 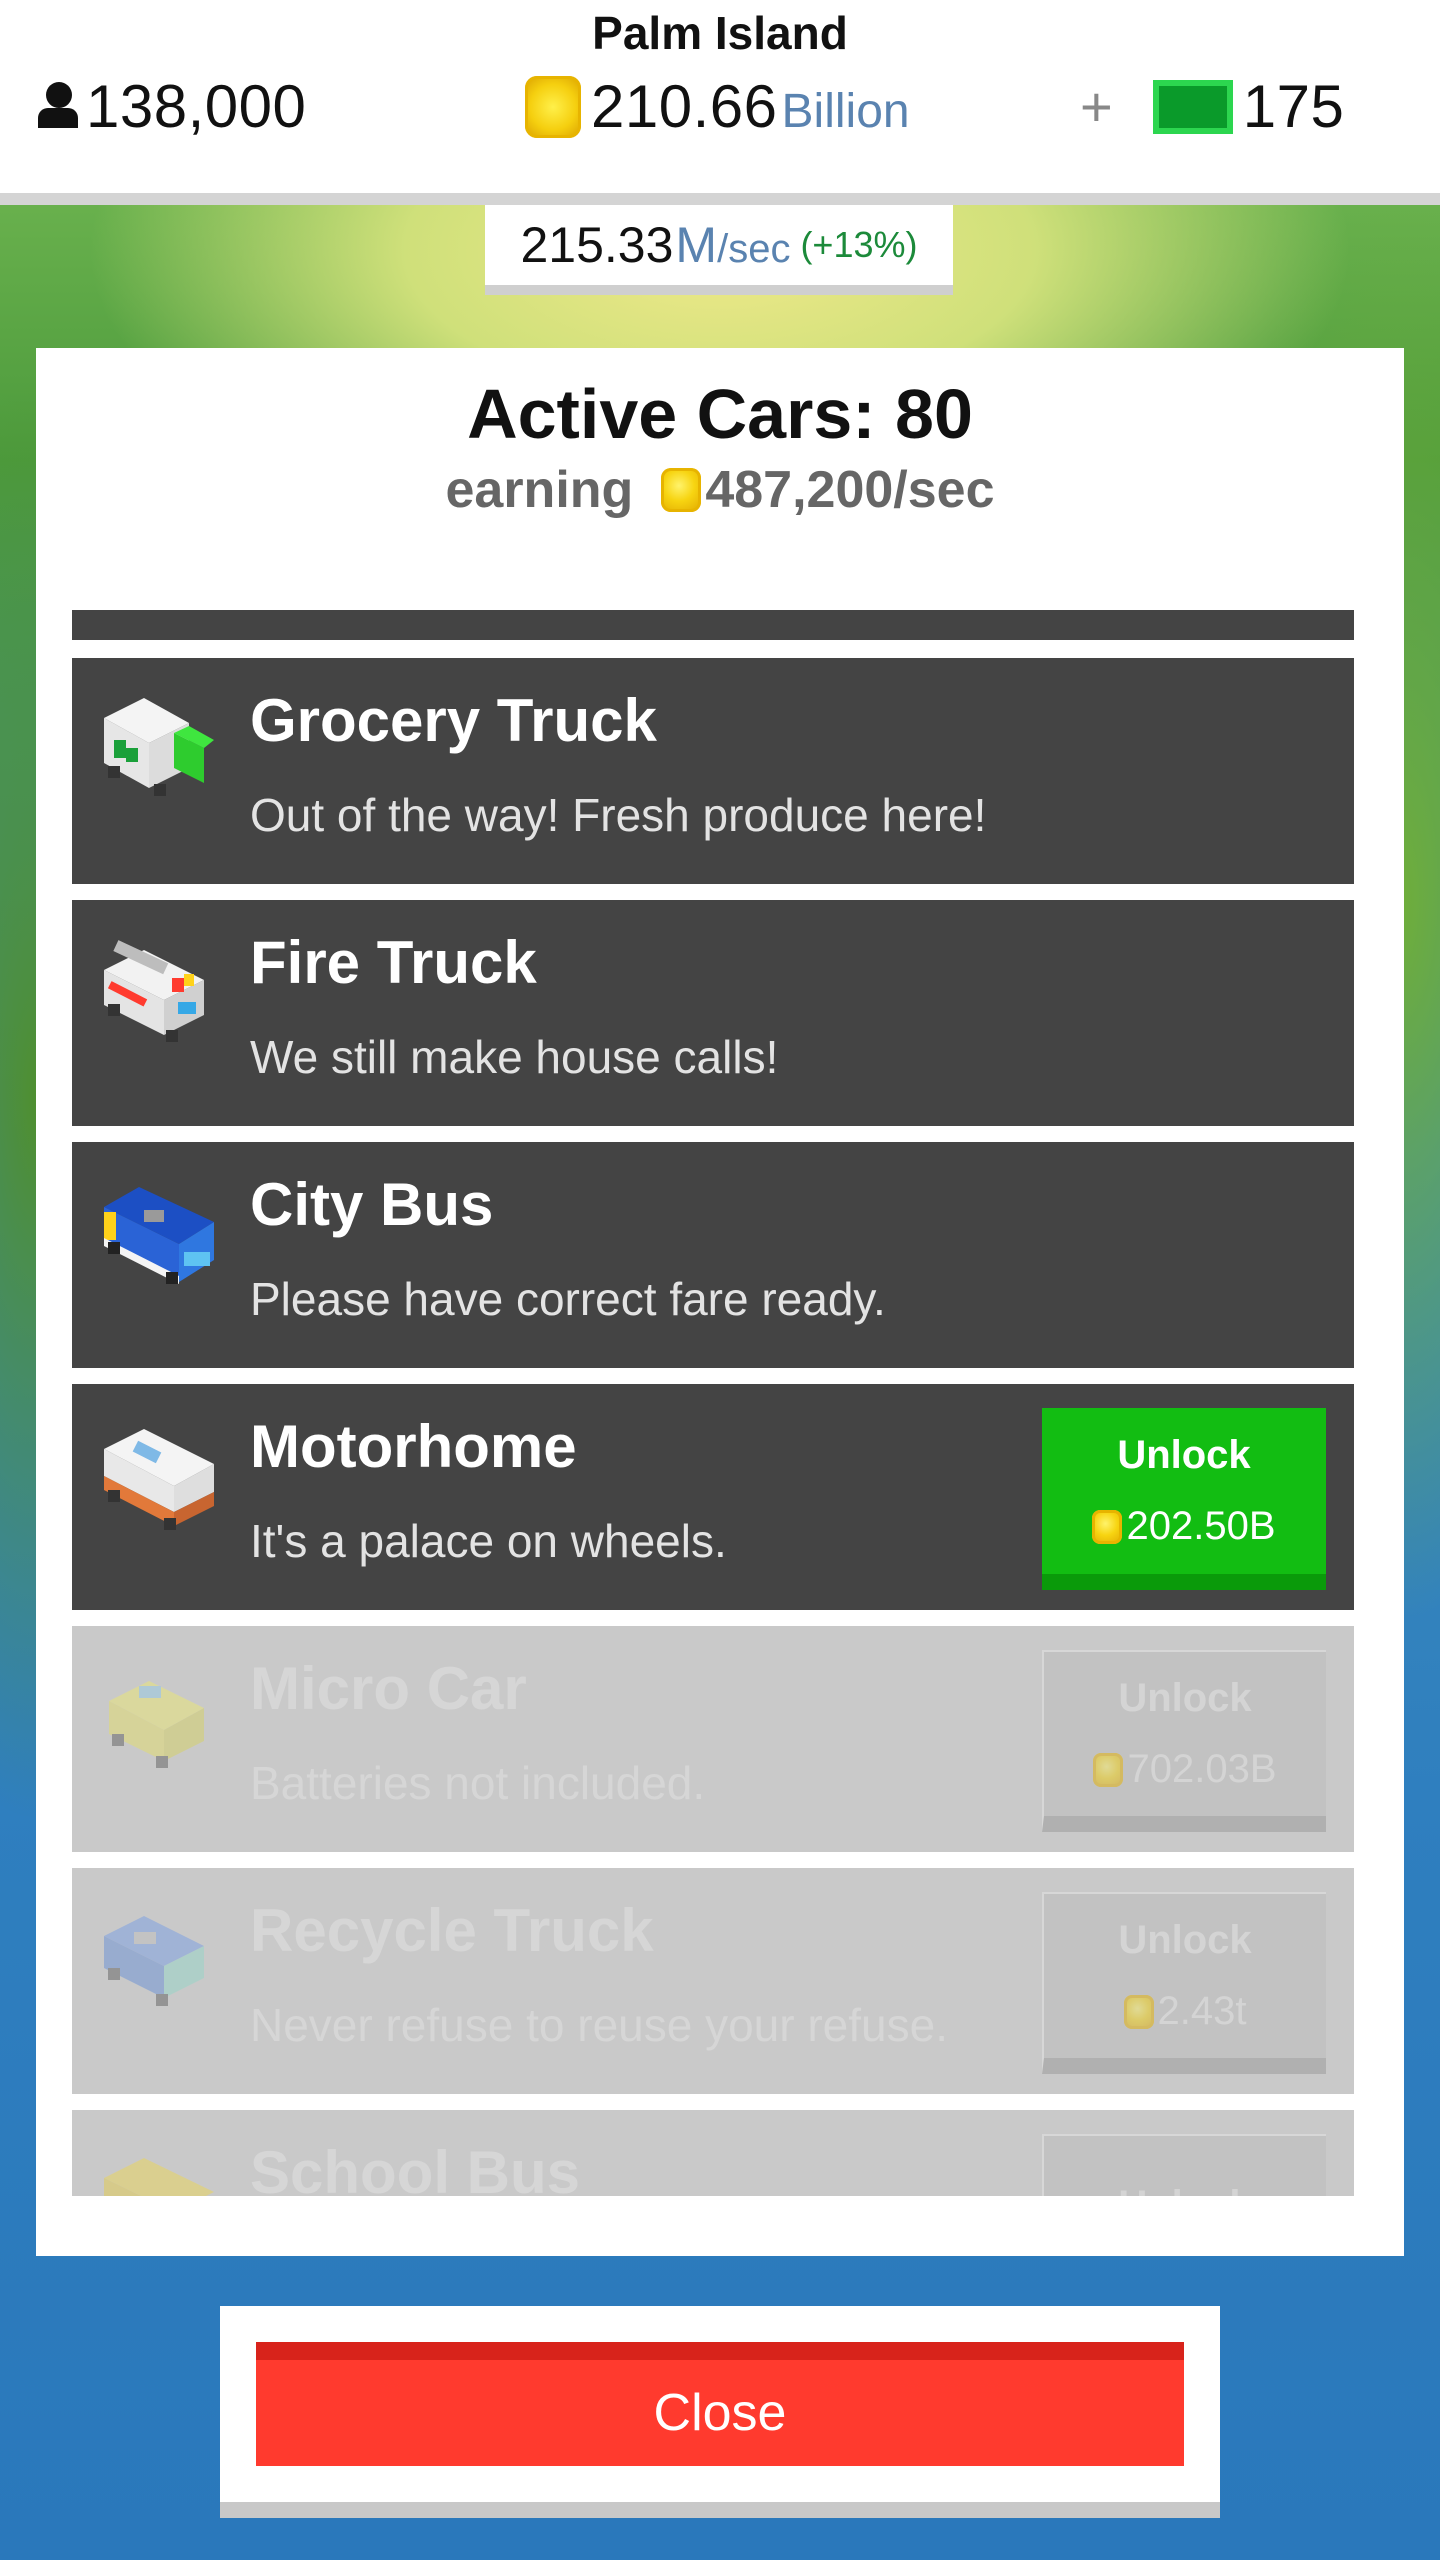 What do you see at coordinates (1192, 106) in the screenshot?
I see `cash-icon` at bounding box center [1192, 106].